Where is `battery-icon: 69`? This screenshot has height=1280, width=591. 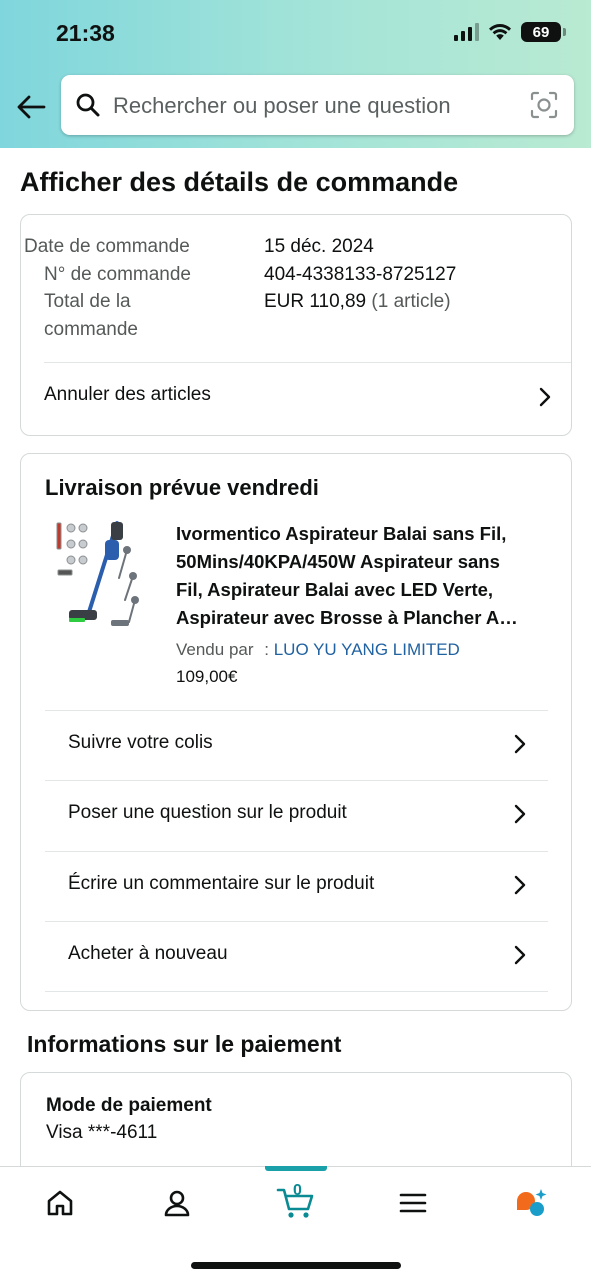 battery-icon: 69 is located at coordinates (543, 32).